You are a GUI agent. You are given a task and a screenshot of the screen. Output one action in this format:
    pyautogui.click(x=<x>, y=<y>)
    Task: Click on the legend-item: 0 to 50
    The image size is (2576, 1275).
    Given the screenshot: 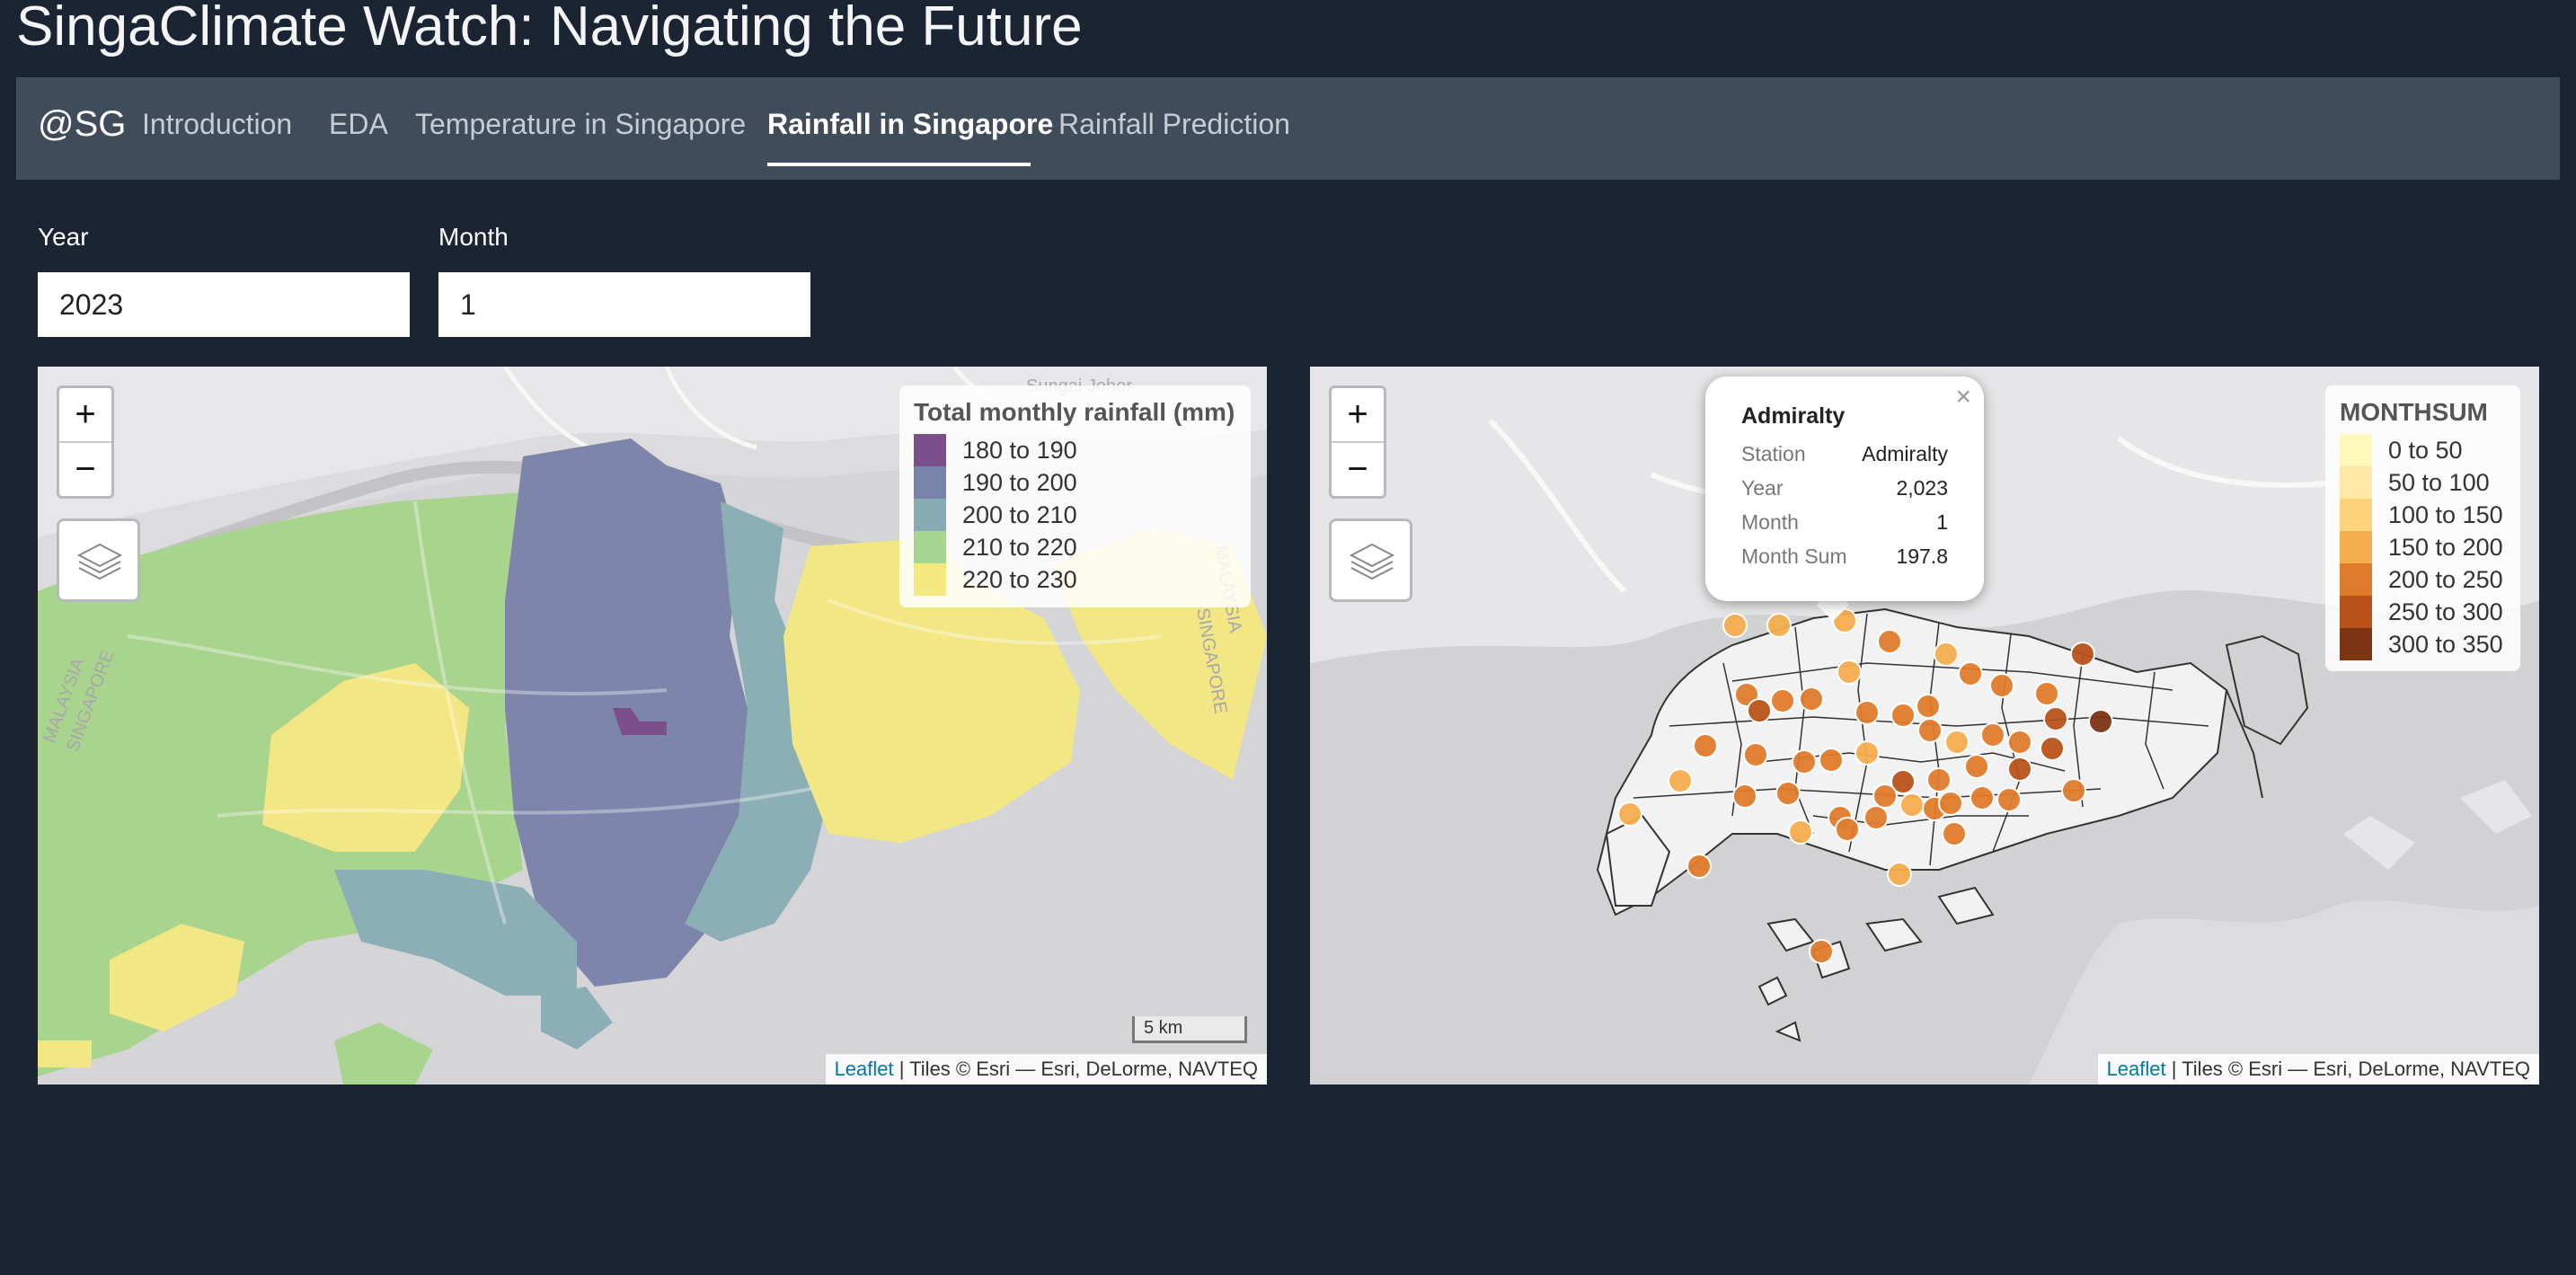 What is the action you would take?
    pyautogui.click(x=2423, y=450)
    